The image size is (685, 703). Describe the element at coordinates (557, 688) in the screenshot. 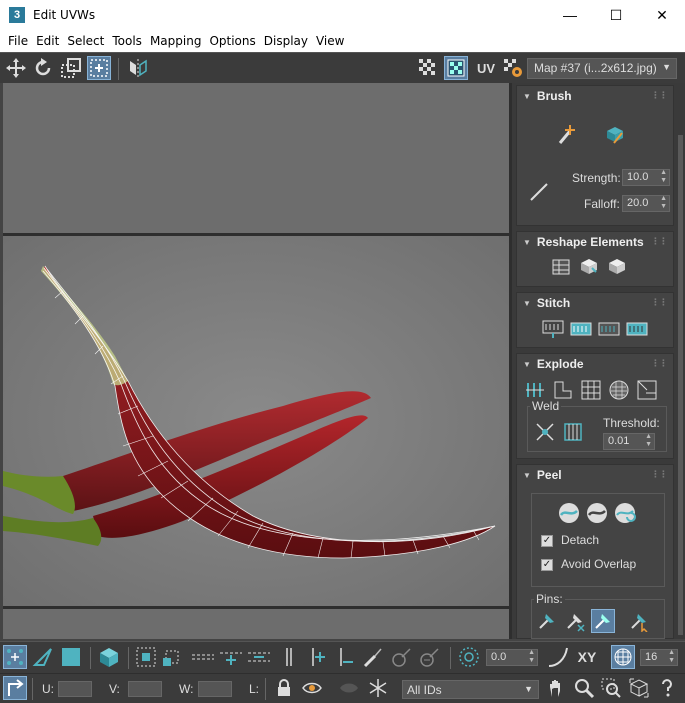

I see `pan-hand-icon` at that location.